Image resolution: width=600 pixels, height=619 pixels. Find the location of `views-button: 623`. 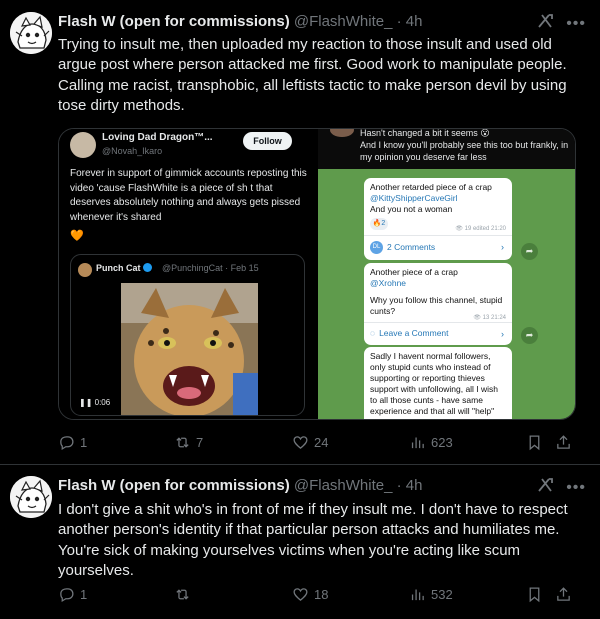

views-button: 623 is located at coordinates (431, 442).